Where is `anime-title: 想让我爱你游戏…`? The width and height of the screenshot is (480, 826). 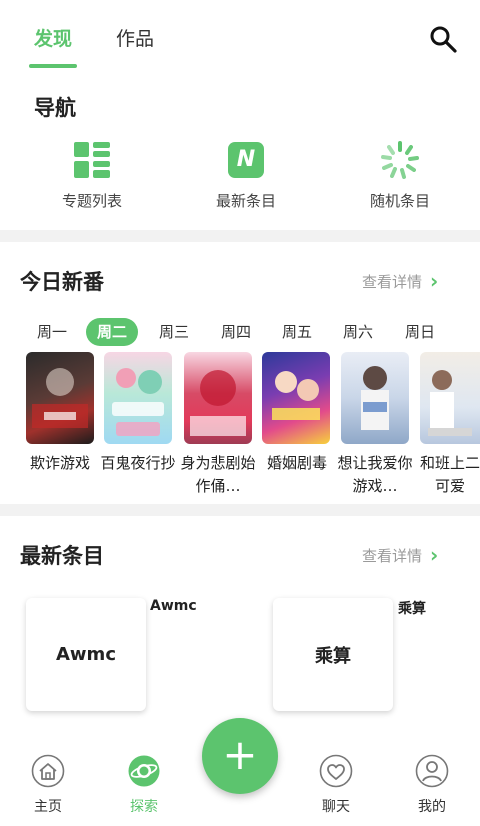
anime-title: 想让我爱你游戏… is located at coordinates (375, 474).